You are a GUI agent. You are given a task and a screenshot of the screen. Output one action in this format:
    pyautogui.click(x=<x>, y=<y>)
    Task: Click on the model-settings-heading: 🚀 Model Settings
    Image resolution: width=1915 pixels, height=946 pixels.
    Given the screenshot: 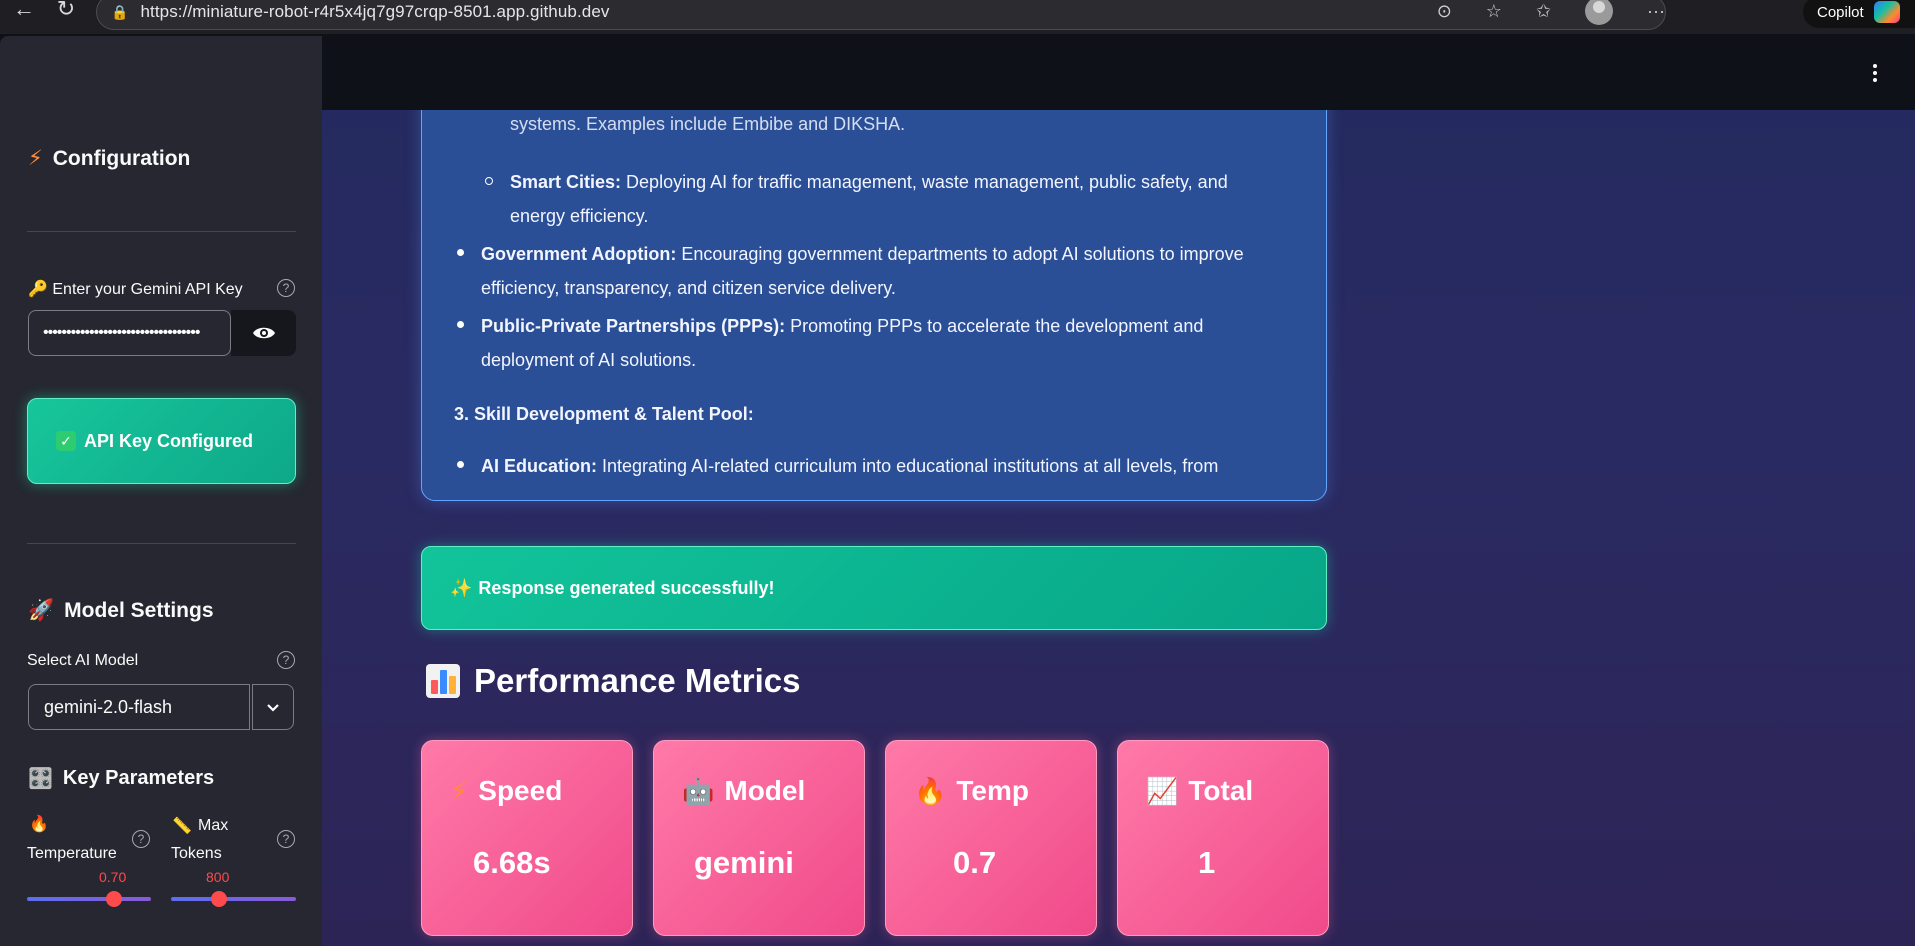 What is the action you would take?
    pyautogui.click(x=121, y=611)
    